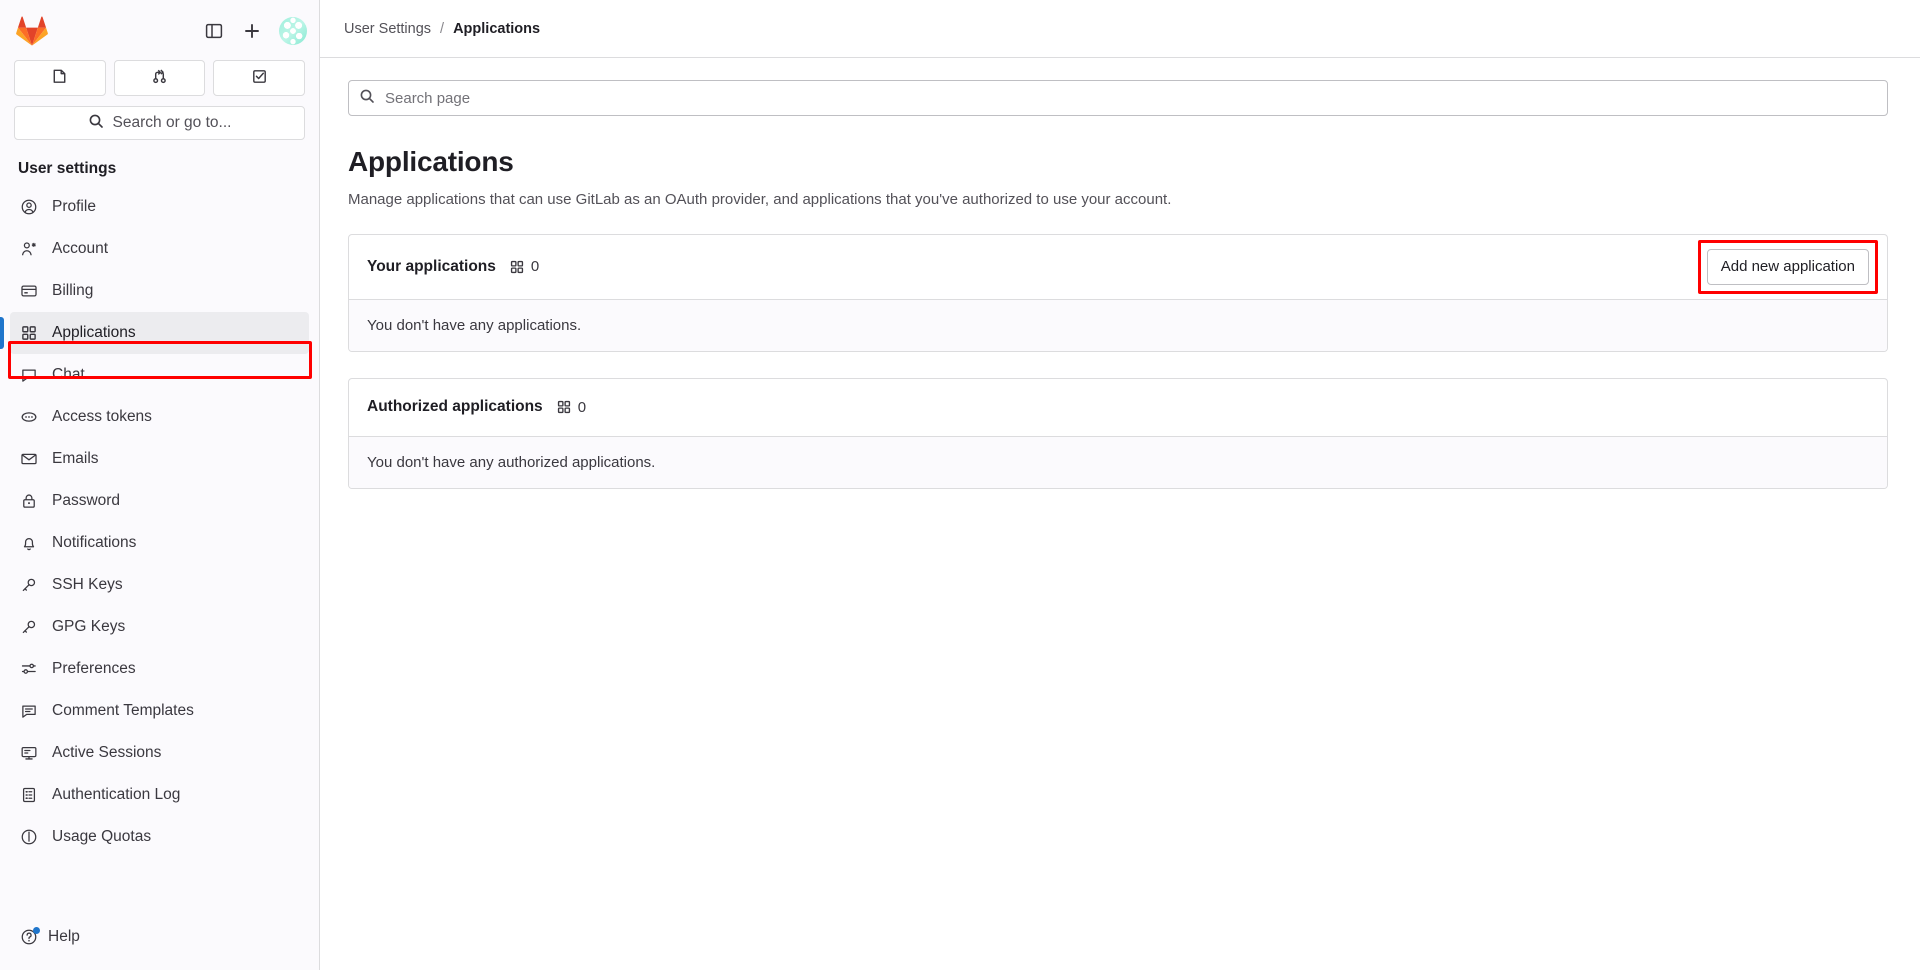 The width and height of the screenshot is (1920, 970). What do you see at coordinates (29, 795) in the screenshot?
I see `log-list-icon` at bounding box center [29, 795].